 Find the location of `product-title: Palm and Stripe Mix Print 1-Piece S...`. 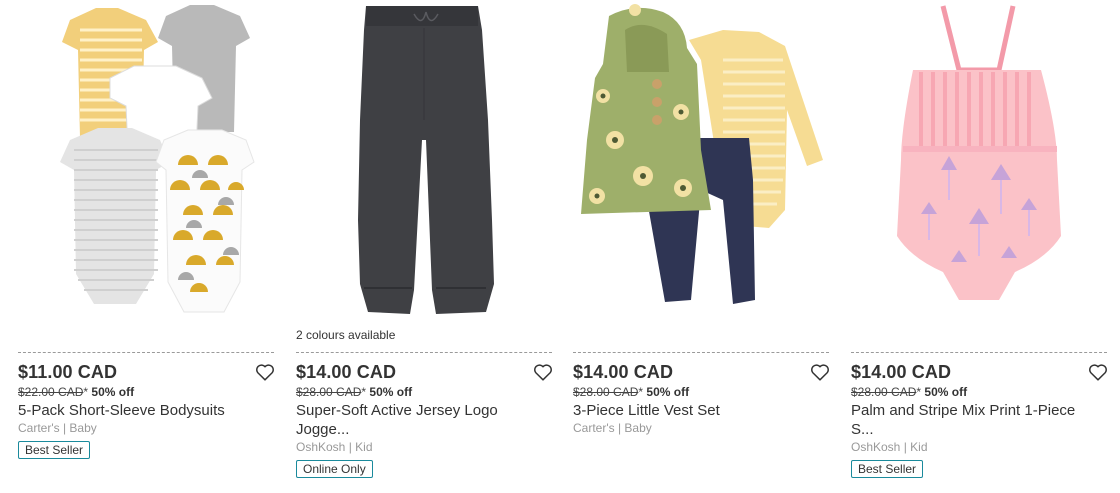

product-title: Palm and Stripe Mix Print 1-Piece S... is located at coordinates (976, 420).